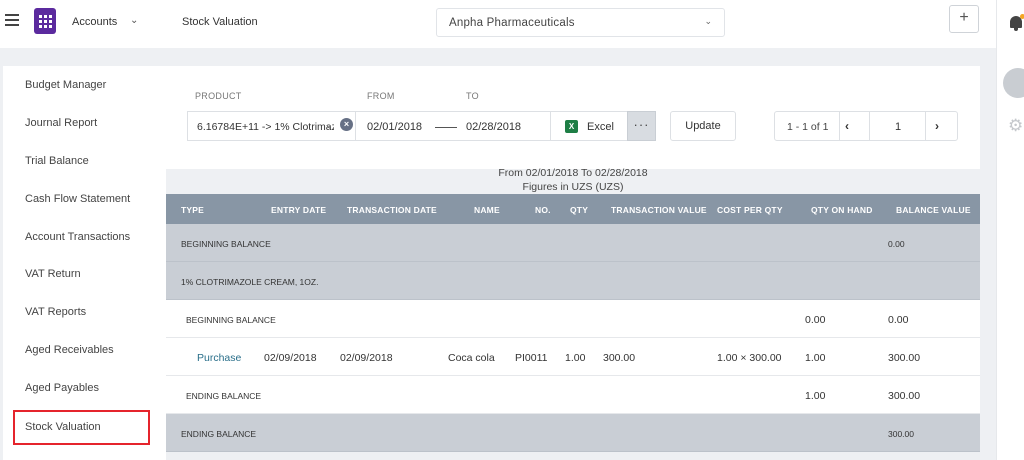 The height and width of the screenshot is (460, 1024). Describe the element at coordinates (61, 123) in the screenshot. I see `sidebar-item-journal-report: Journal Report` at that location.